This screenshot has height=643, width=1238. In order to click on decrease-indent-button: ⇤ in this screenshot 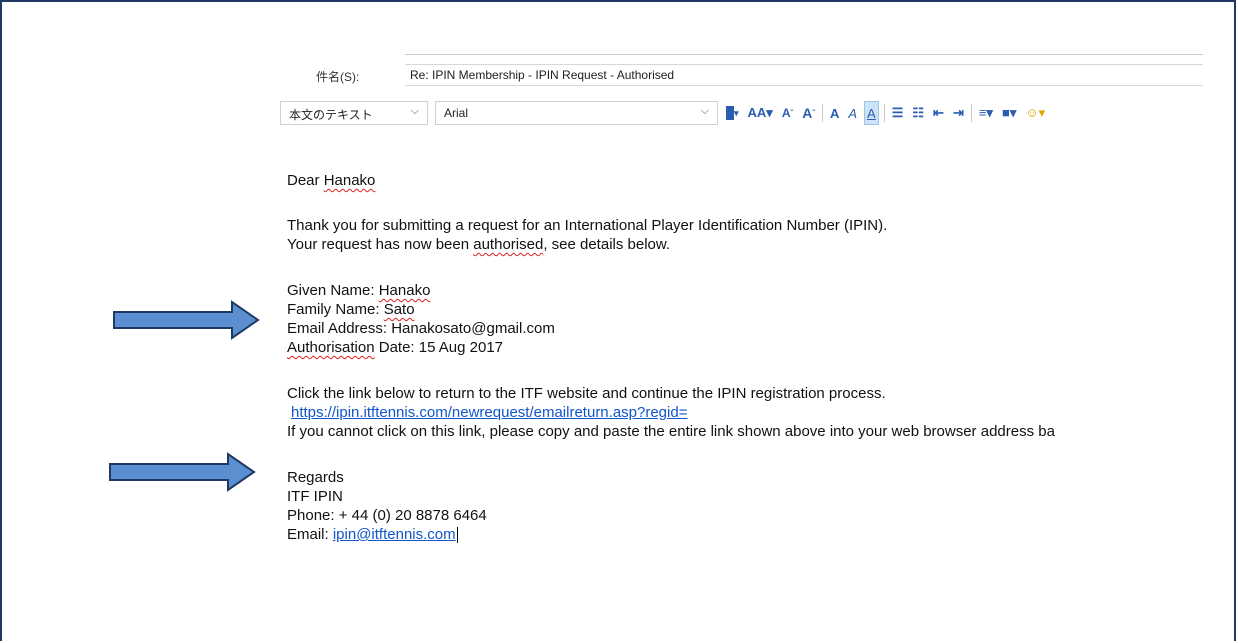, I will do `click(938, 113)`.